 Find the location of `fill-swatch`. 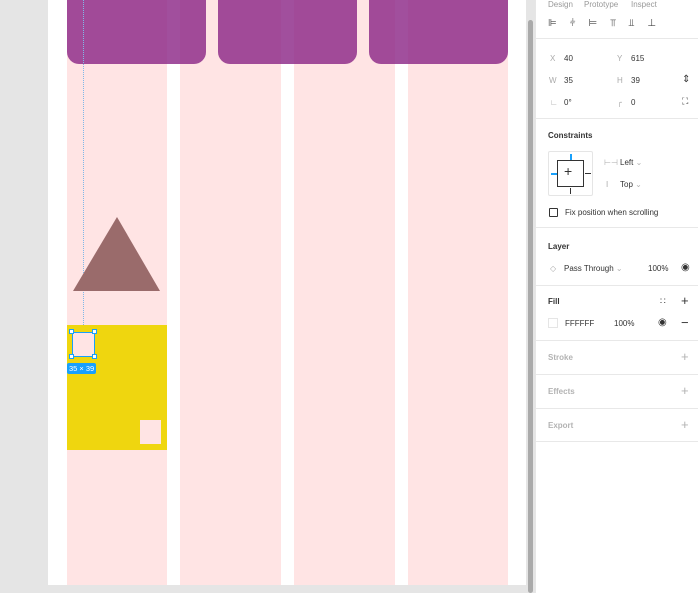

fill-swatch is located at coordinates (553, 323).